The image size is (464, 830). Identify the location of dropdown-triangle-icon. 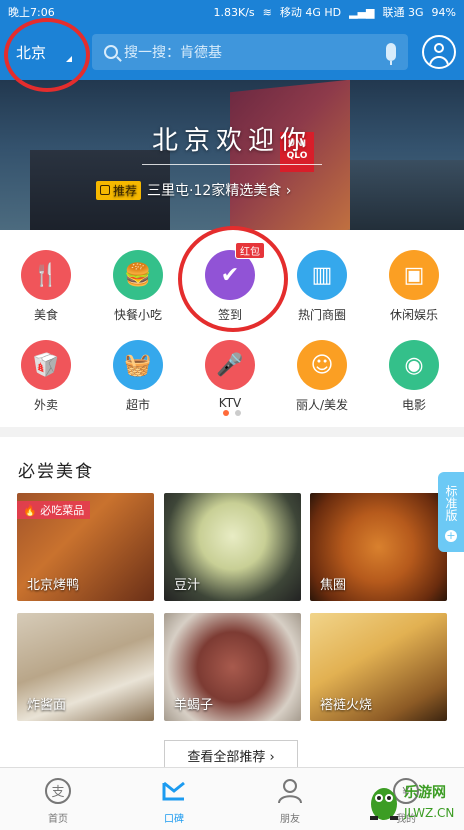
(69, 59).